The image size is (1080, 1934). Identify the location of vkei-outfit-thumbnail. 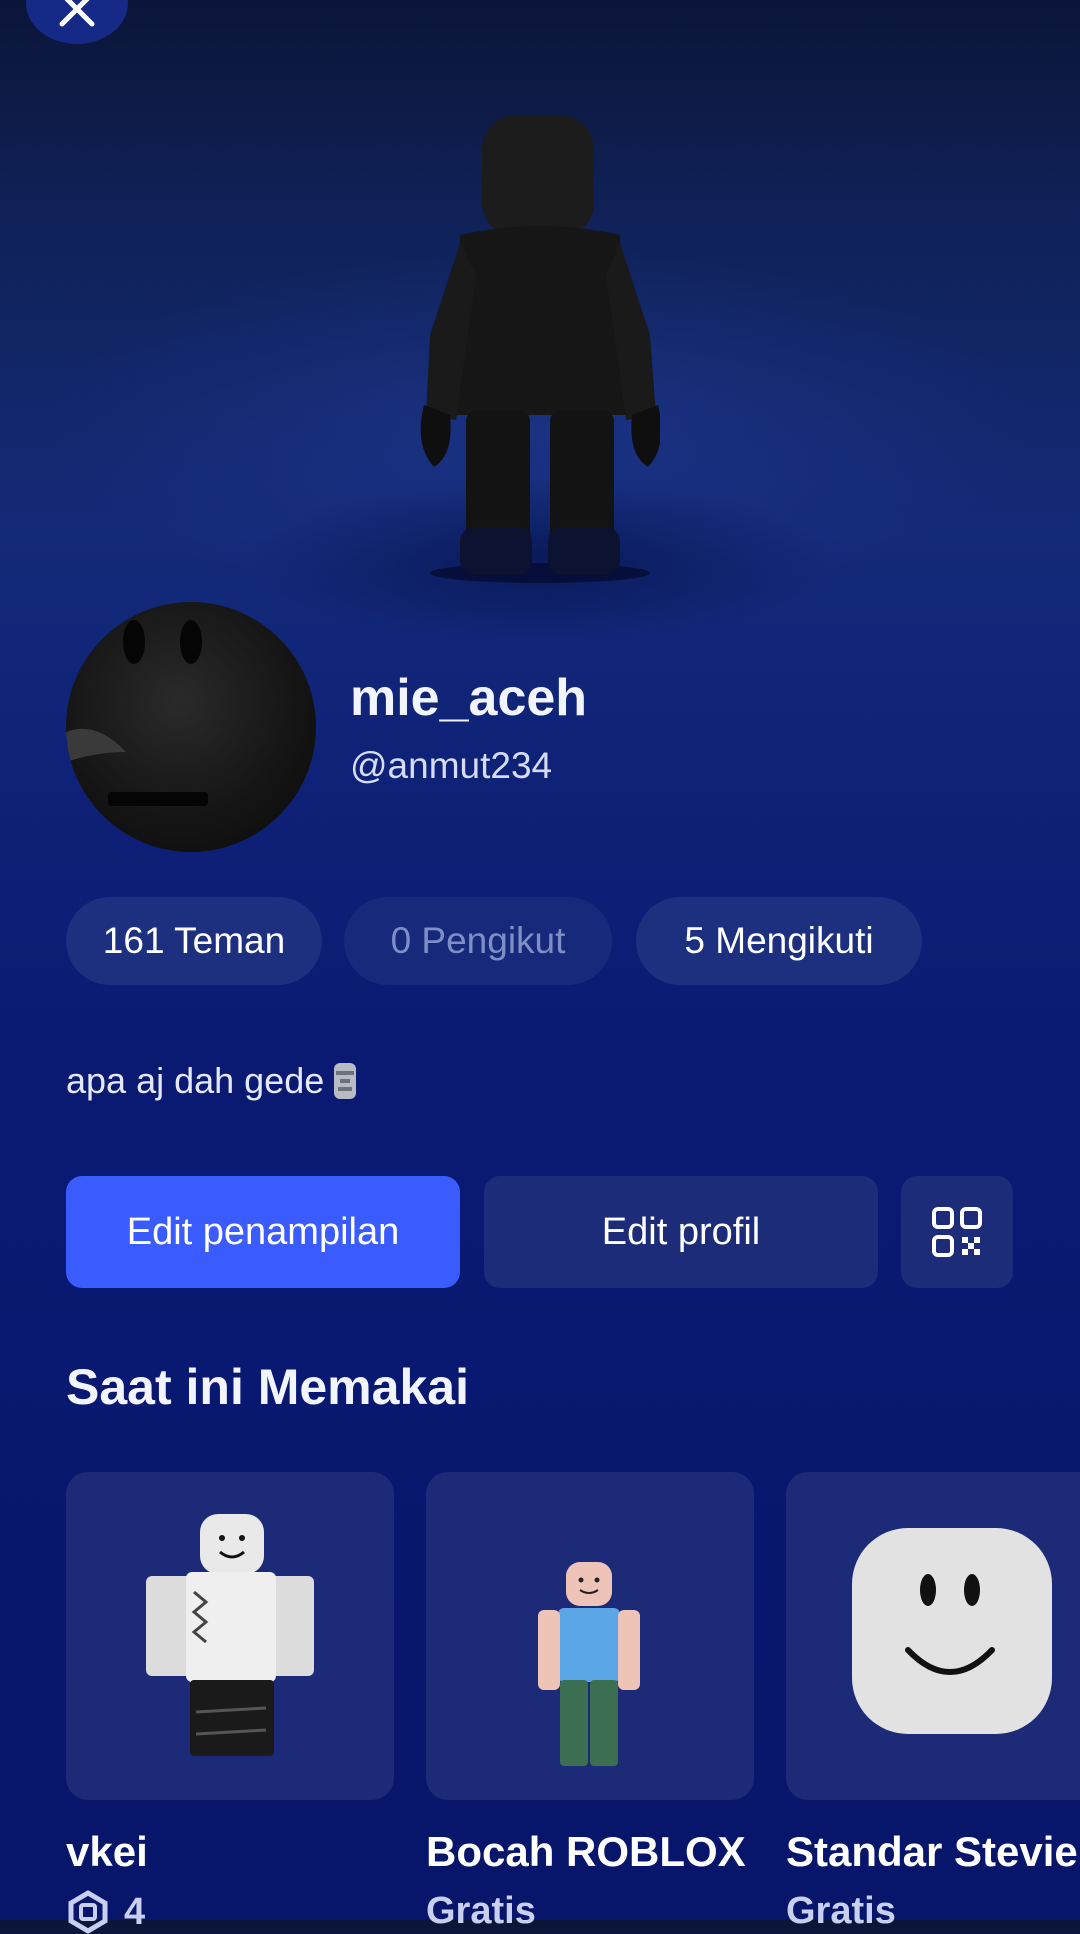
(230, 1635).